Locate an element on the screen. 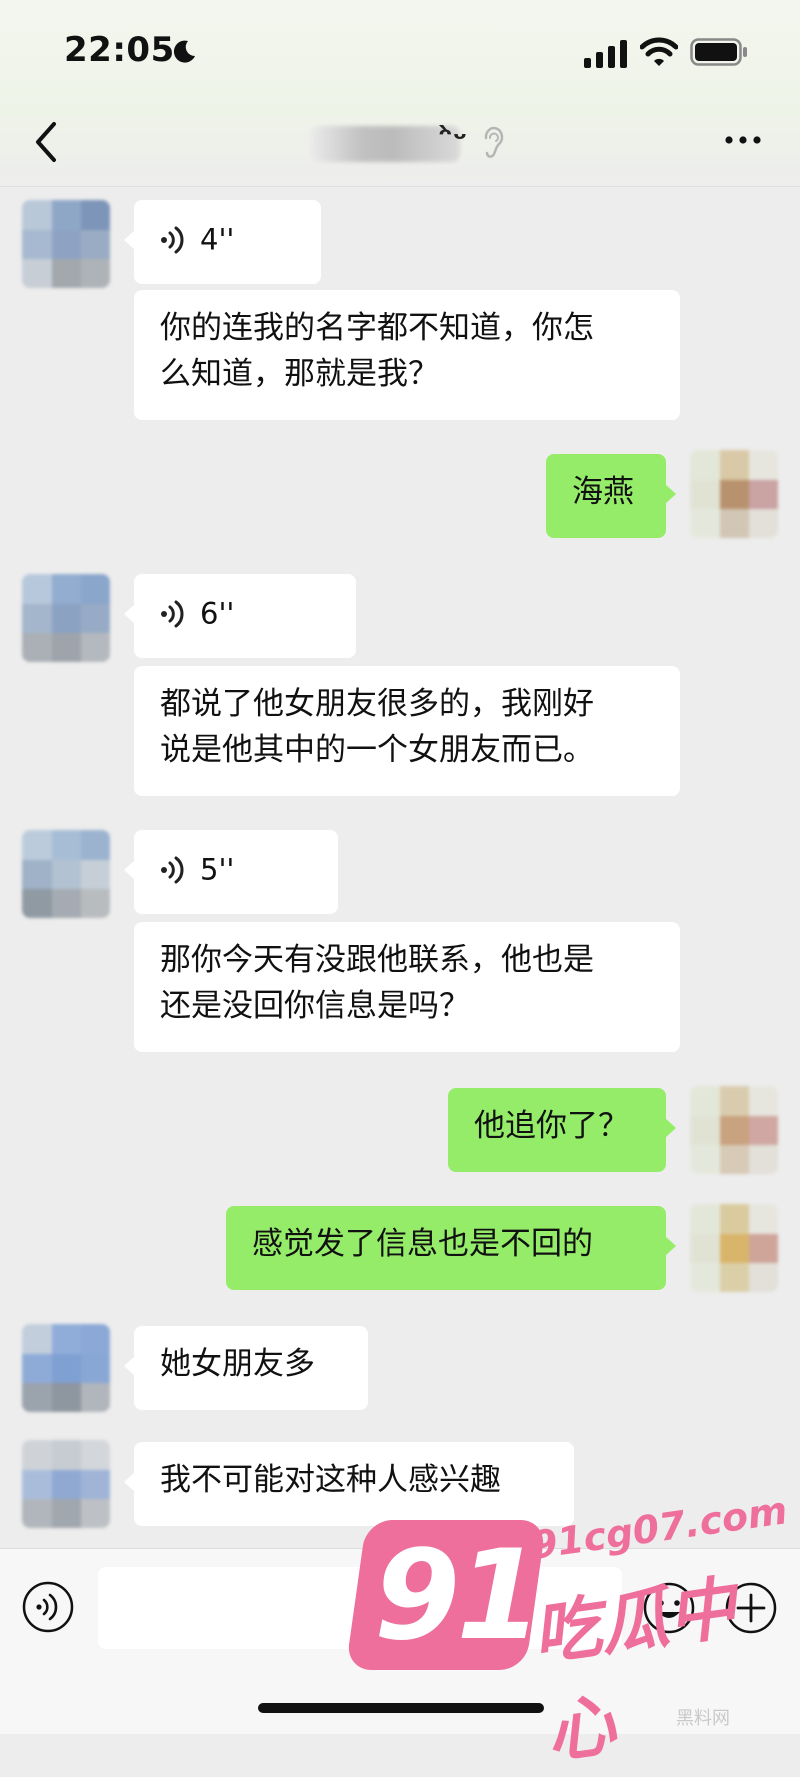 The image size is (800, 1777). home-indicator is located at coordinates (401, 1708).